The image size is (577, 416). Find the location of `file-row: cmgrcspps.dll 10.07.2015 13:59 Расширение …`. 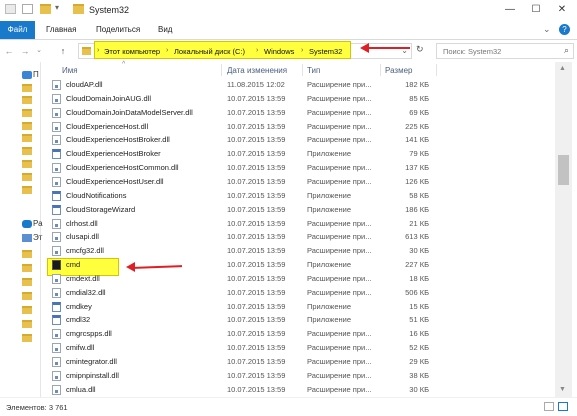

file-row: cmgrcspps.dll 10.07.2015 13:59 Расширение … is located at coordinates (297, 334).